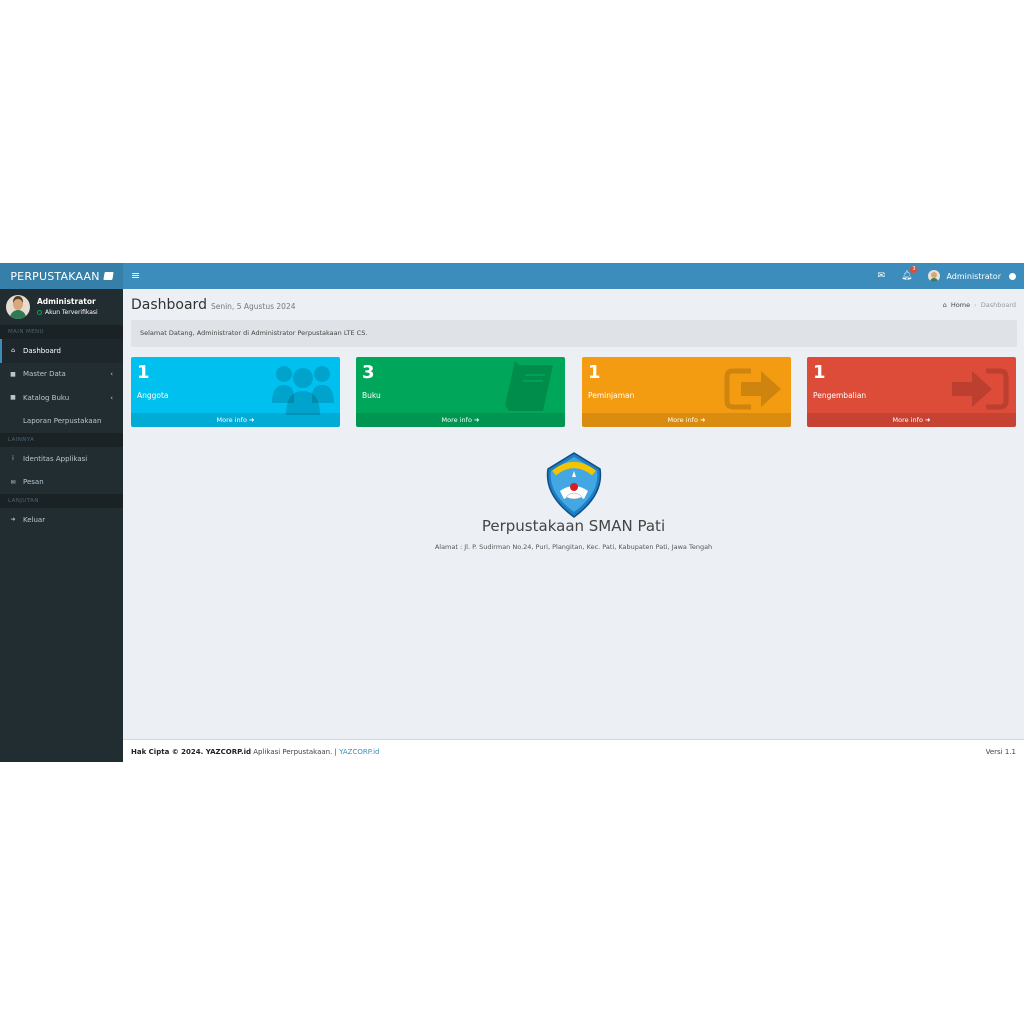 Image resolution: width=1024 pixels, height=1024 pixels. I want to click on page-date: Senin, 5 Agustus 2024, so click(253, 306).